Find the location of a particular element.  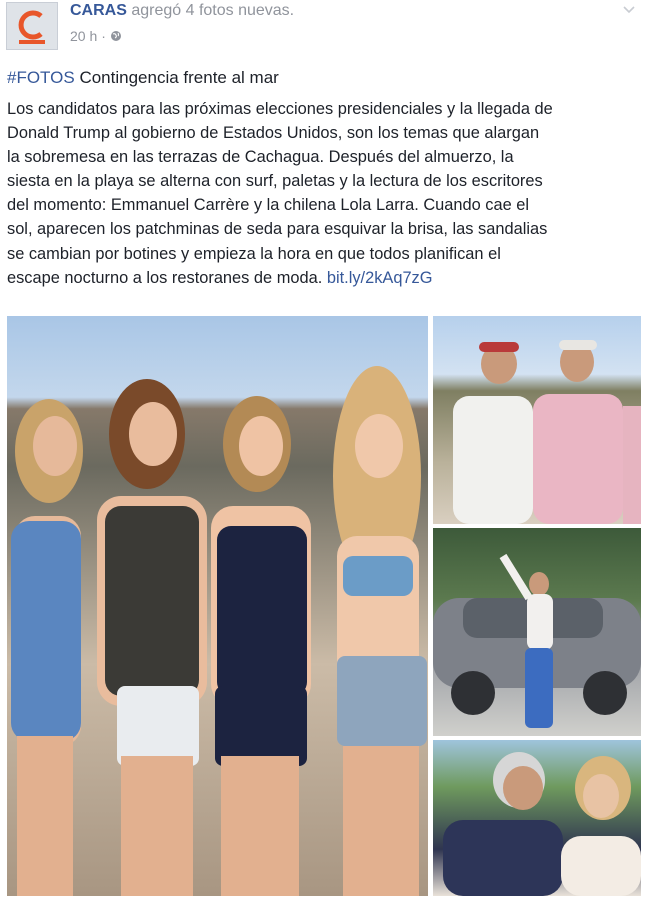

photo-couple-illustration is located at coordinates (542, 824).